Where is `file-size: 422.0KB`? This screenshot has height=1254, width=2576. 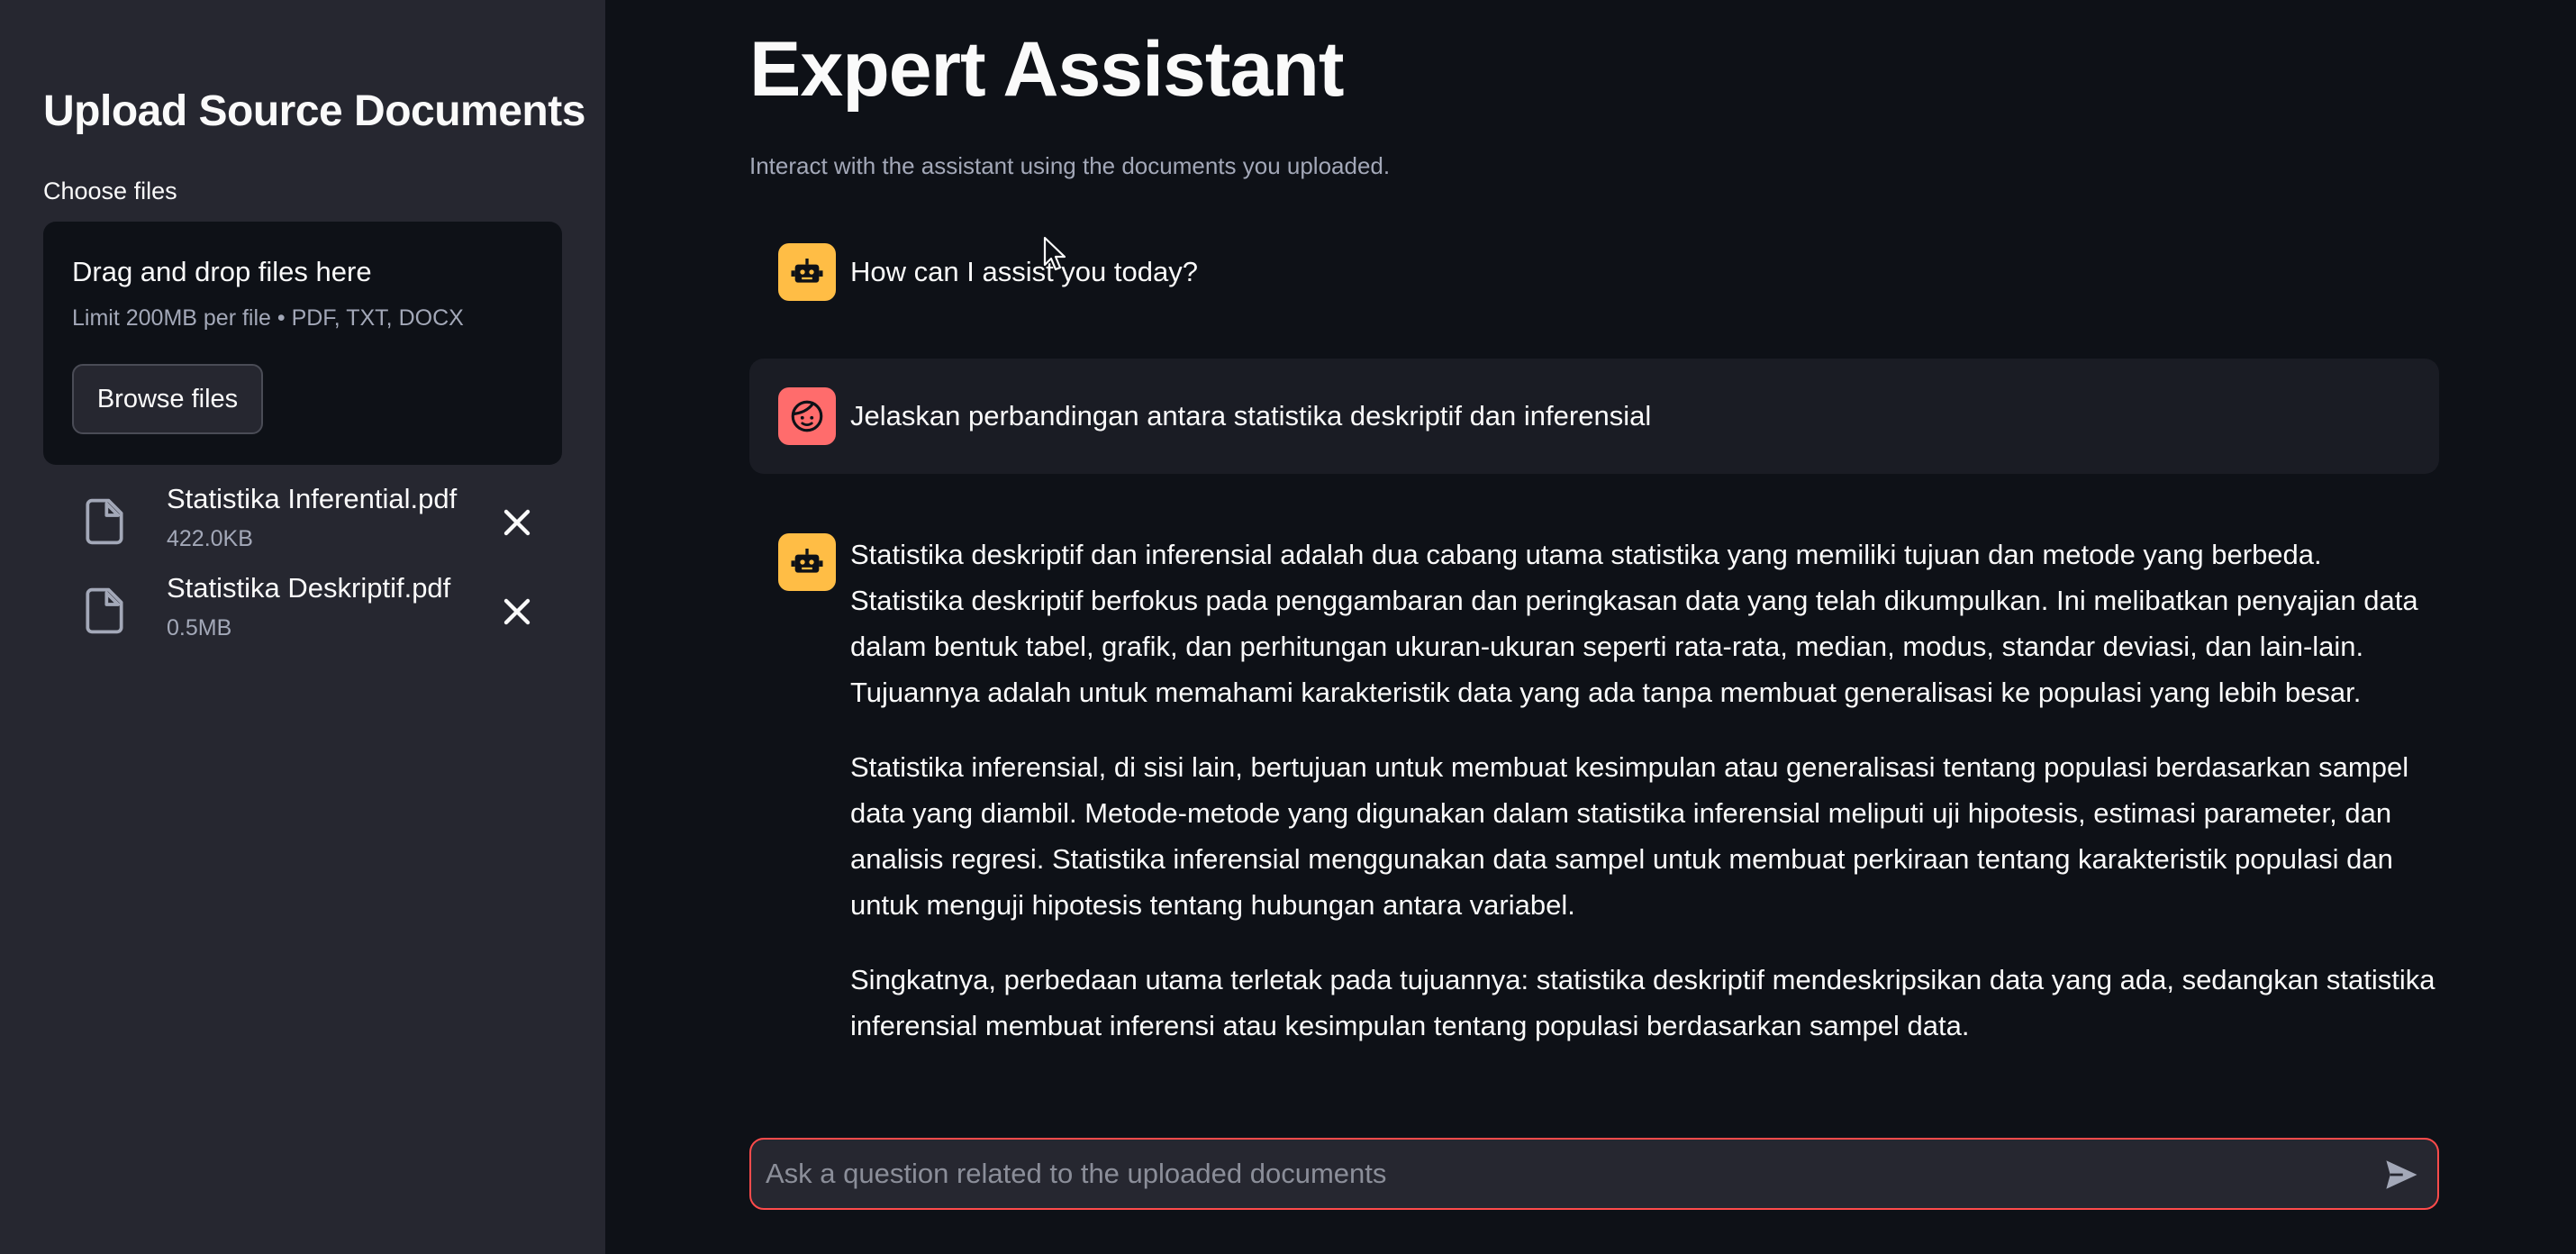
file-size: 422.0KB is located at coordinates (210, 538).